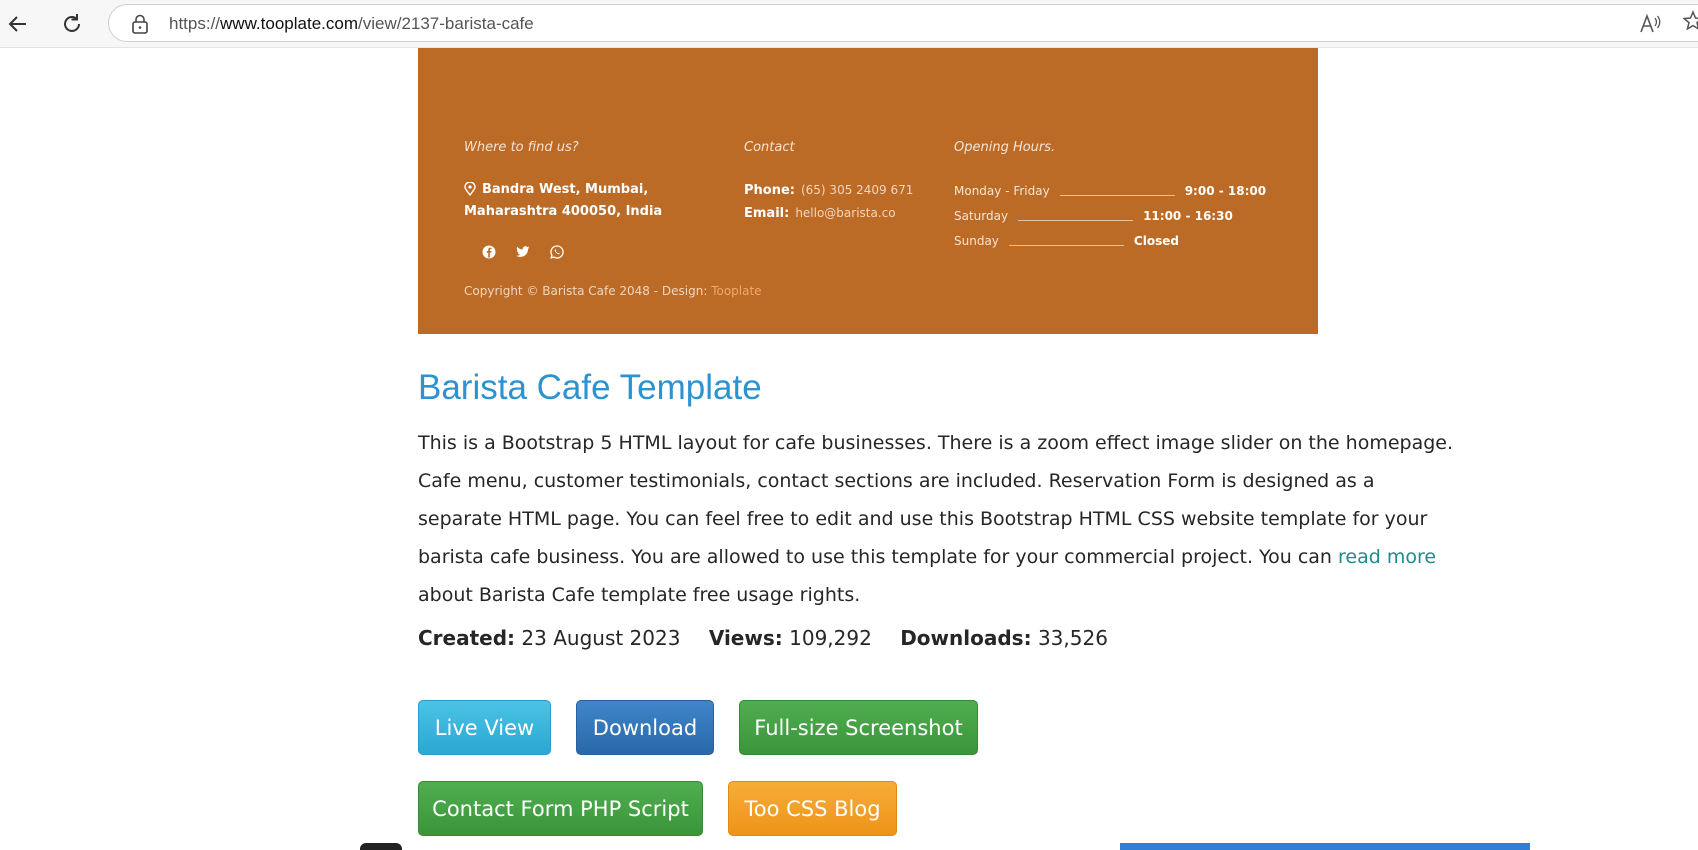 Image resolution: width=1698 pixels, height=850 pixels. Describe the element at coordinates (1651, 24) in the screenshot. I see `read-aloud-icon` at that location.